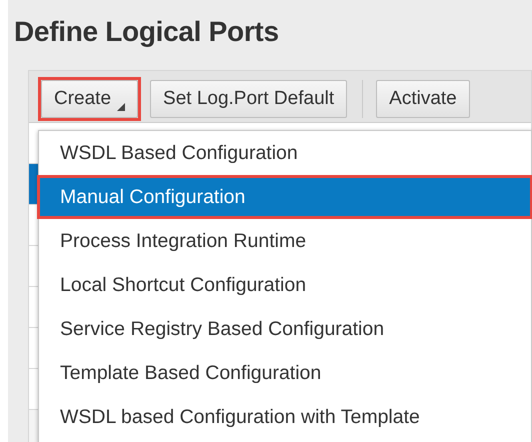 The image size is (532, 442). Describe the element at coordinates (284, 197) in the screenshot. I see `menu-item: Manual Configuration` at that location.